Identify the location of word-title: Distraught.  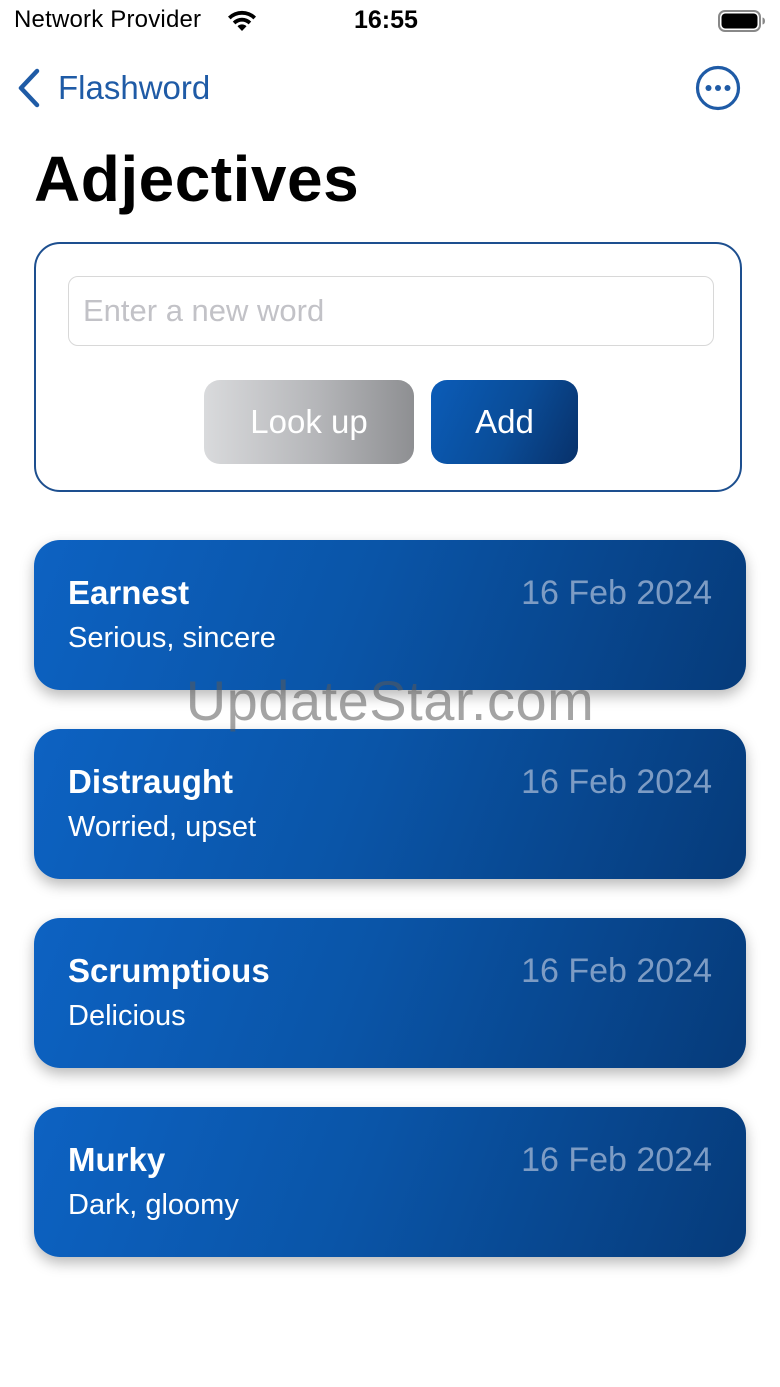
(150, 781).